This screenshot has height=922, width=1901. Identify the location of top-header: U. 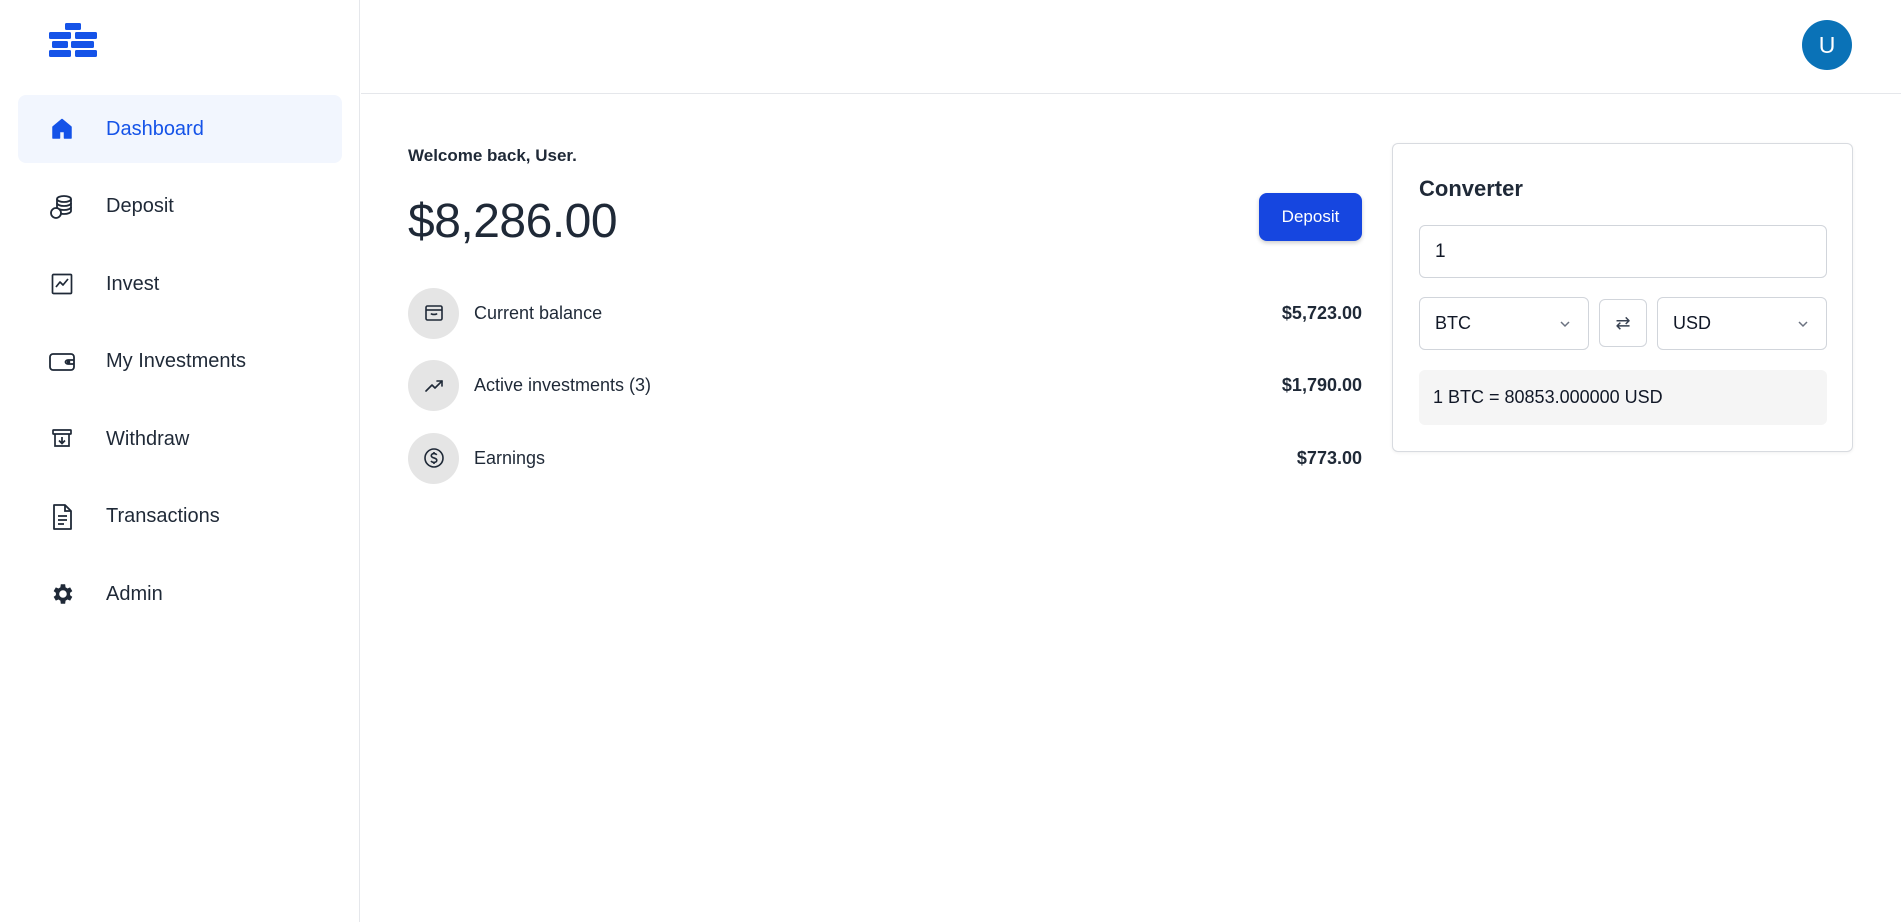
(1131, 47).